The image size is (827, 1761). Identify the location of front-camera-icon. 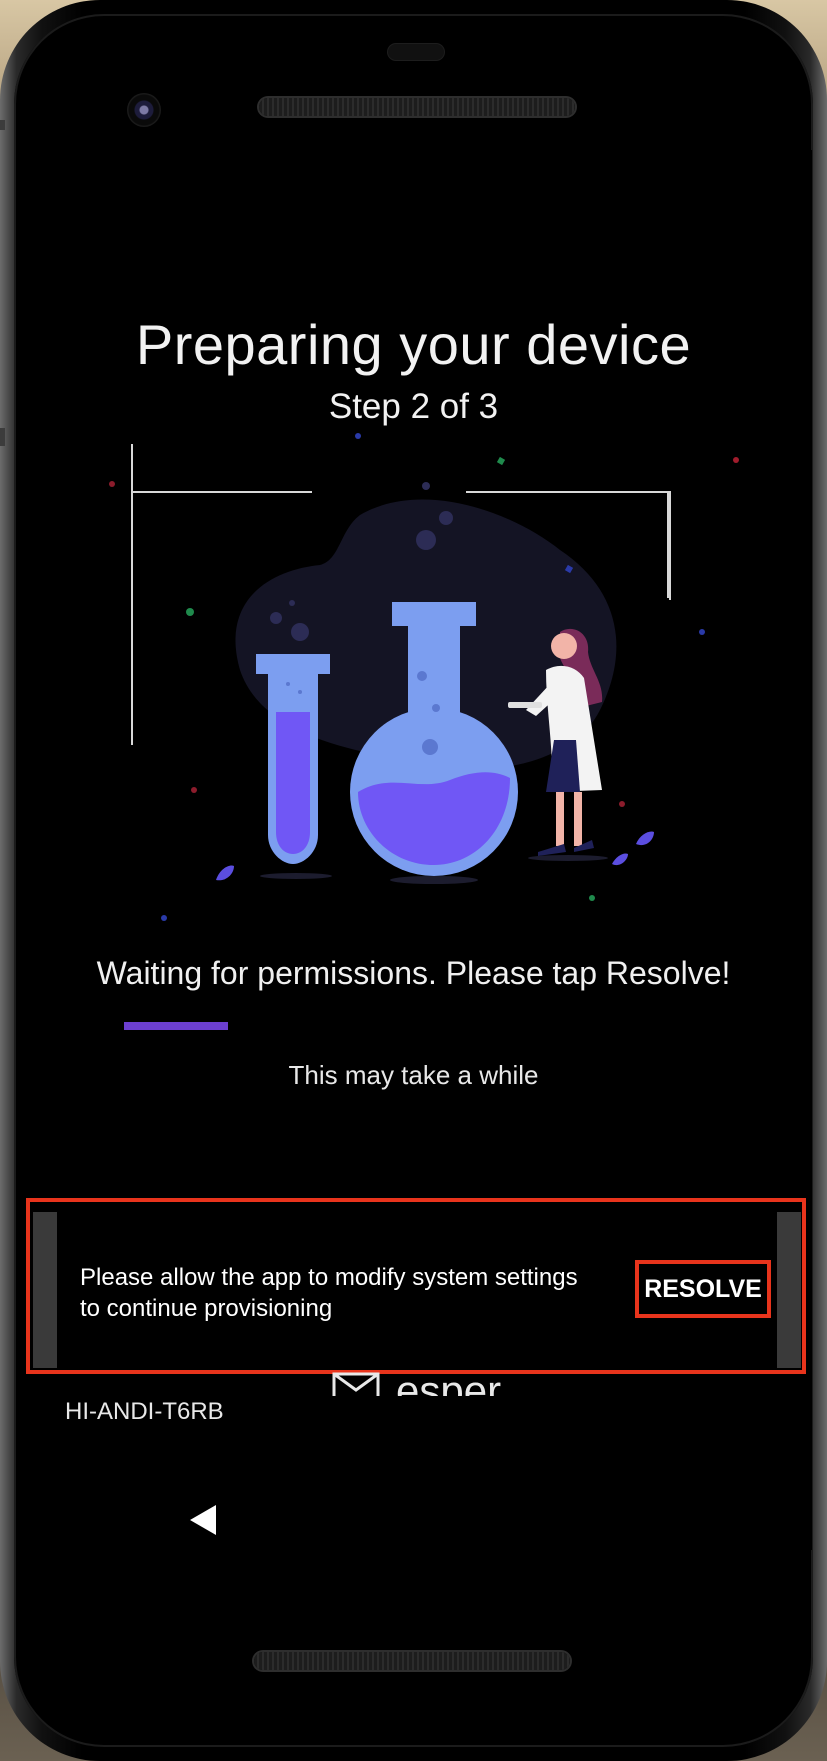
(144, 110).